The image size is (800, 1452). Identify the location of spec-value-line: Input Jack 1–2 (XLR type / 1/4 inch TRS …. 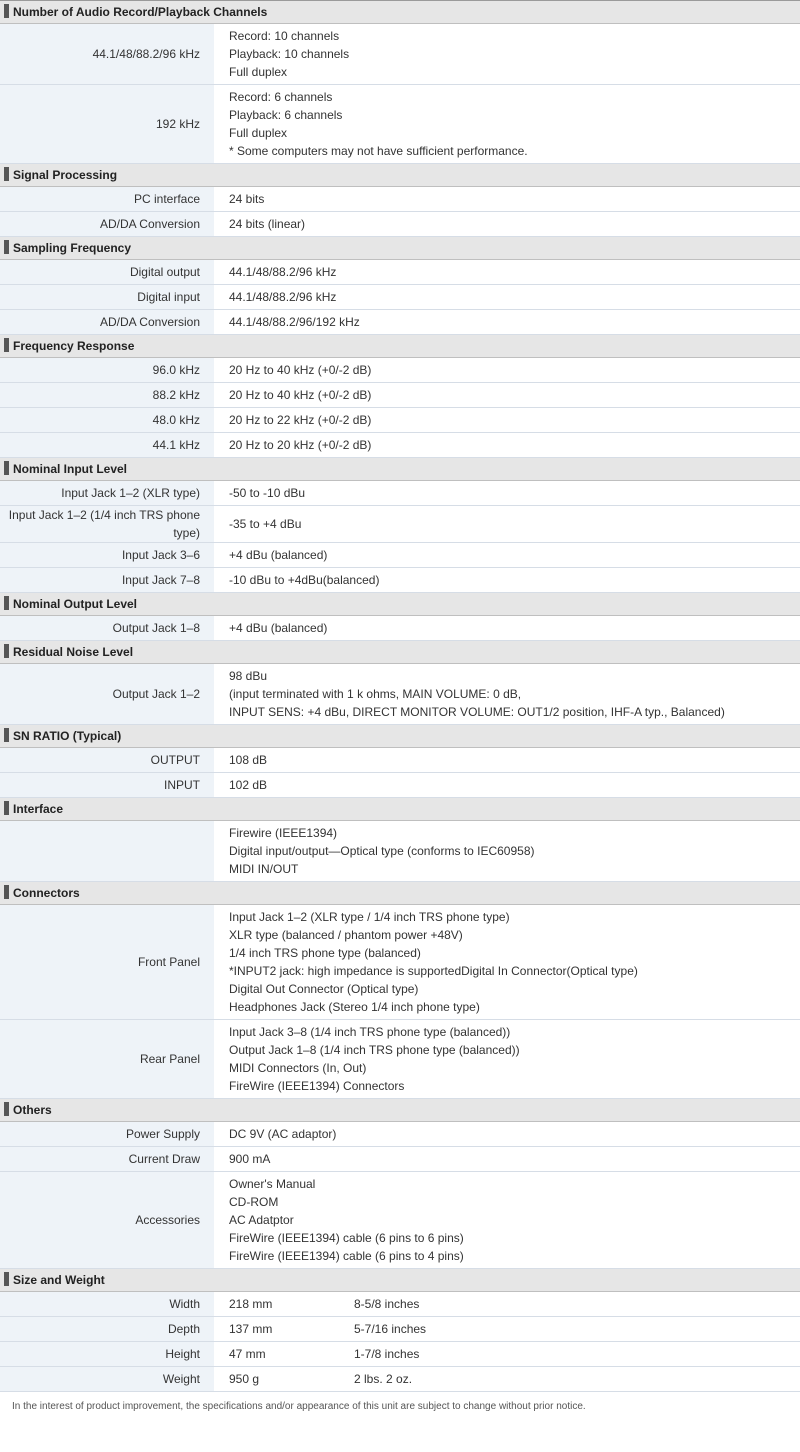
(369, 917).